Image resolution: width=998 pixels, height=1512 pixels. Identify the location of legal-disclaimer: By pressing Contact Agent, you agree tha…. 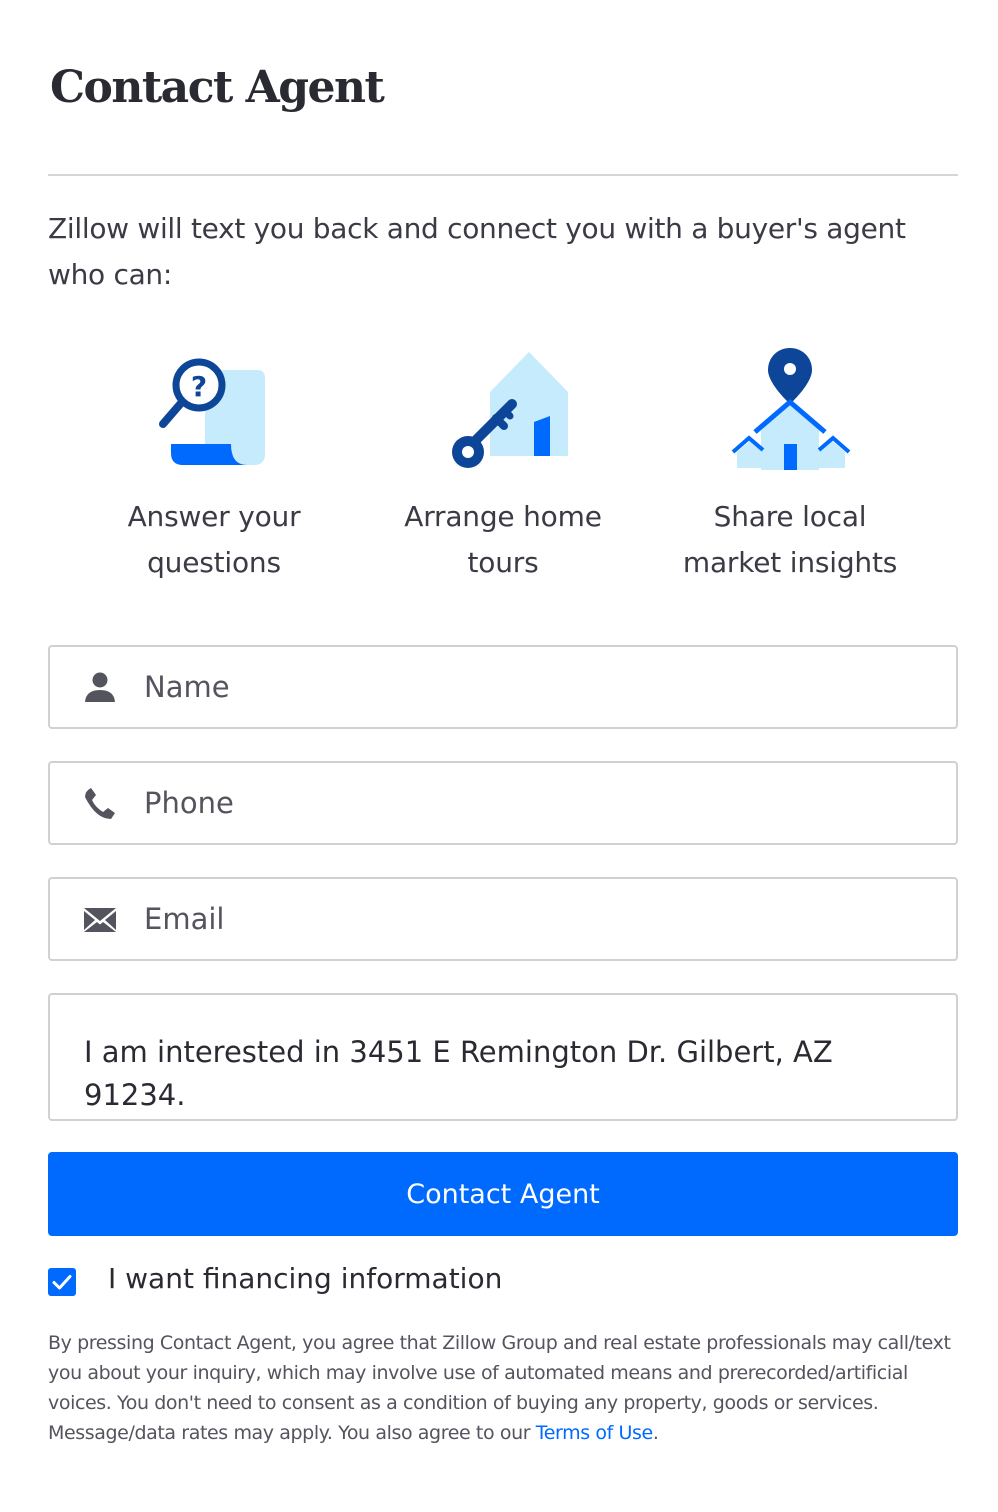
(505, 1388).